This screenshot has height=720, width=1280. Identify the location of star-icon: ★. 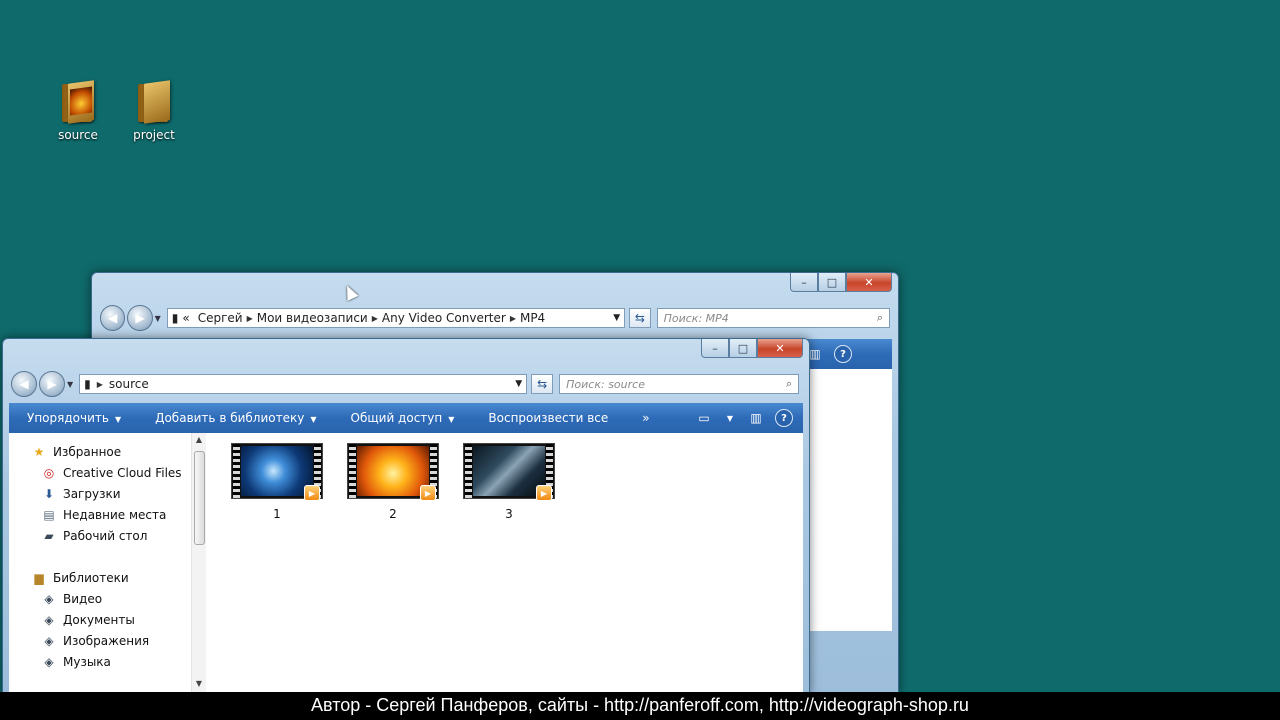
(39, 452).